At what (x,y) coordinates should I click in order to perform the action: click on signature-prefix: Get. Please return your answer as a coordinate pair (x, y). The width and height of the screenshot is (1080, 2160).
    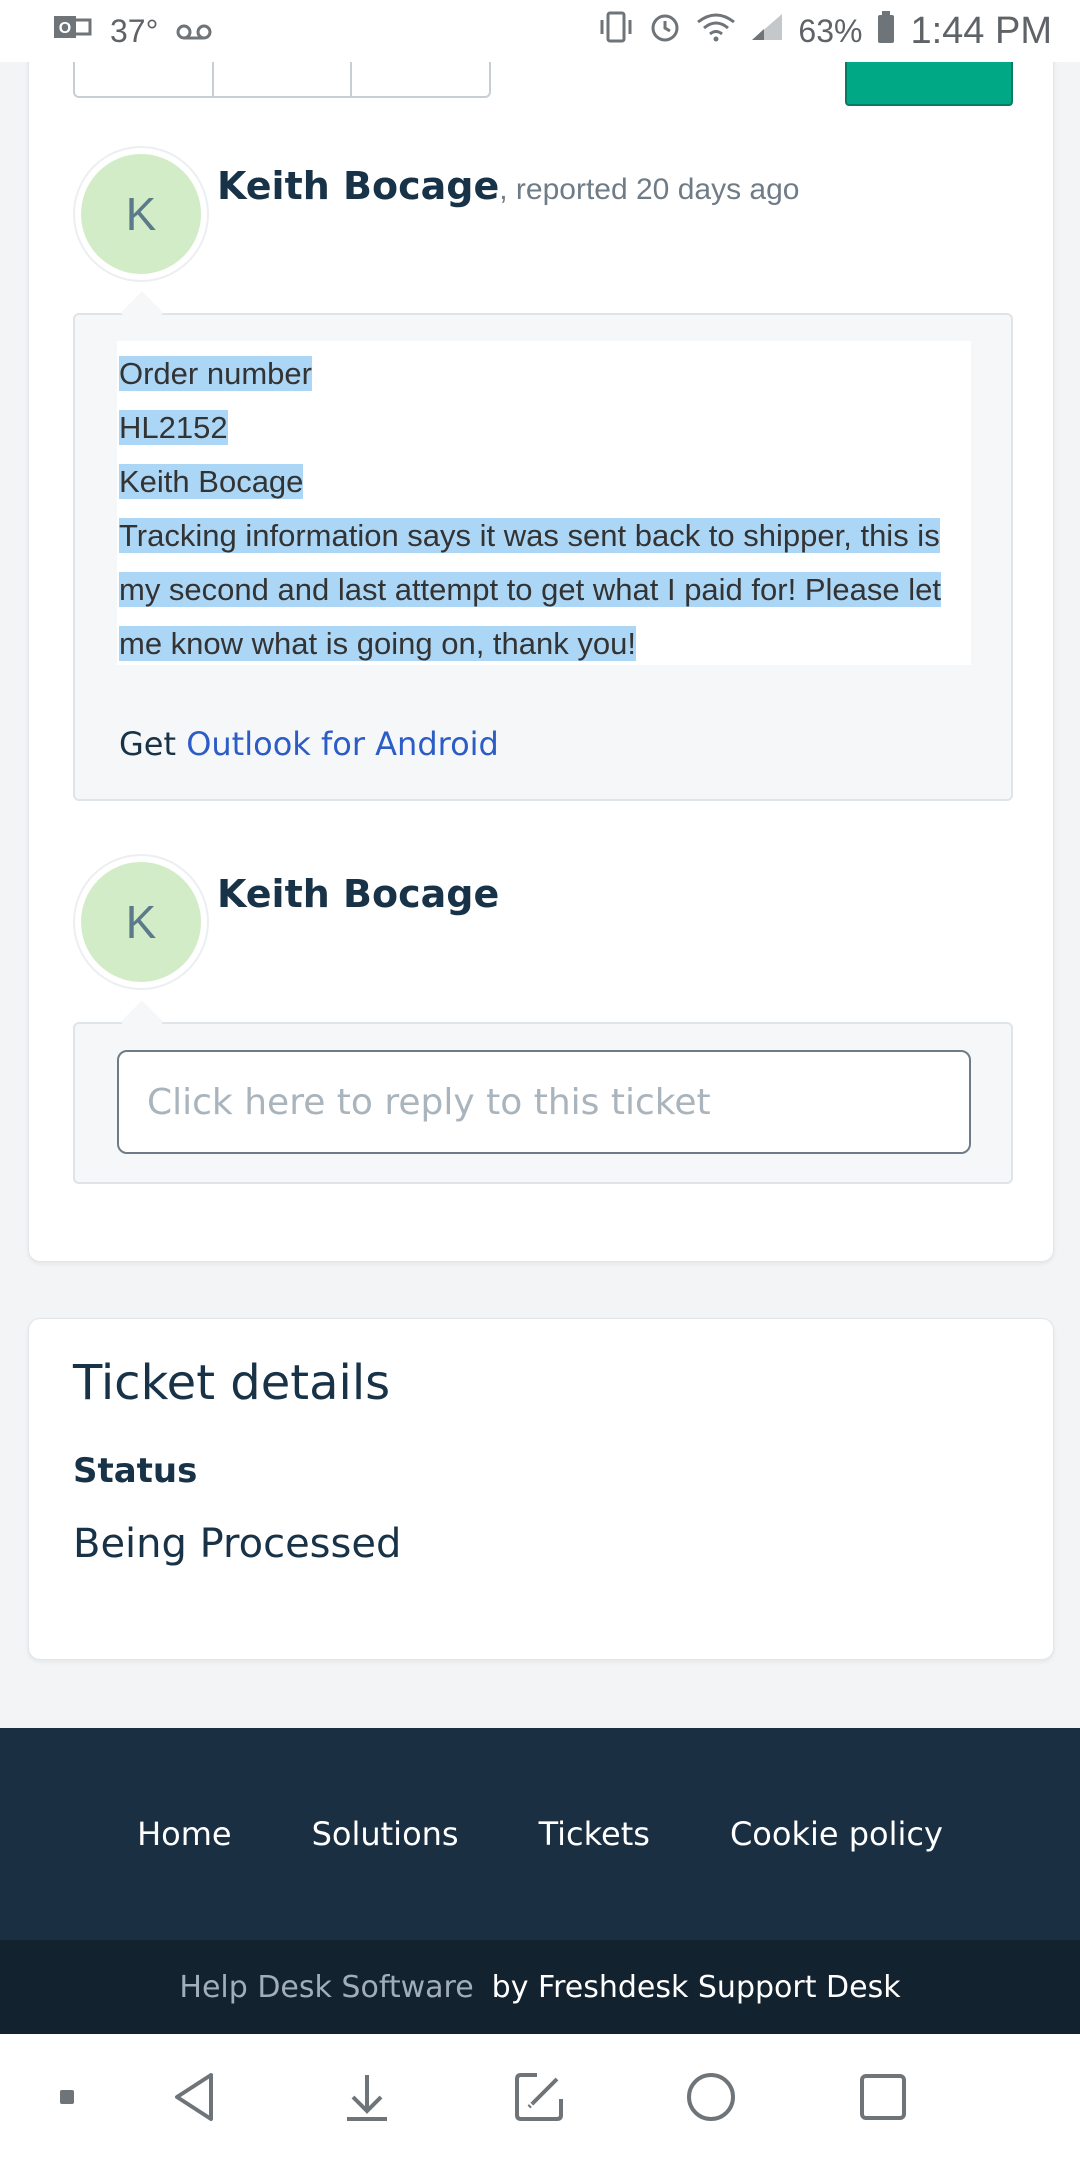
    Looking at the image, I should click on (153, 744).